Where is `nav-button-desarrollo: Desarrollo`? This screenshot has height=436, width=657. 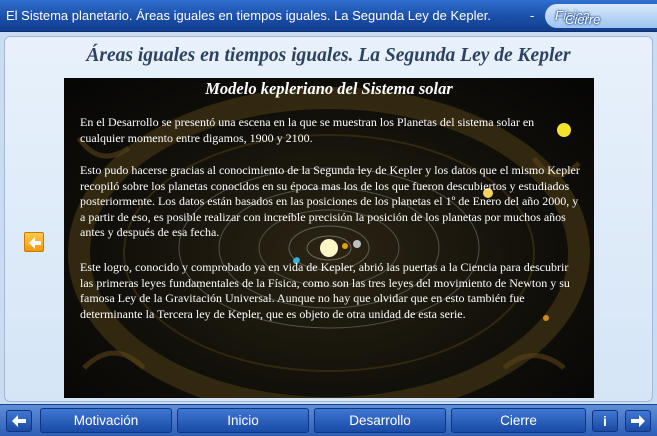
nav-button-desarrollo: Desarrollo is located at coordinates (380, 420).